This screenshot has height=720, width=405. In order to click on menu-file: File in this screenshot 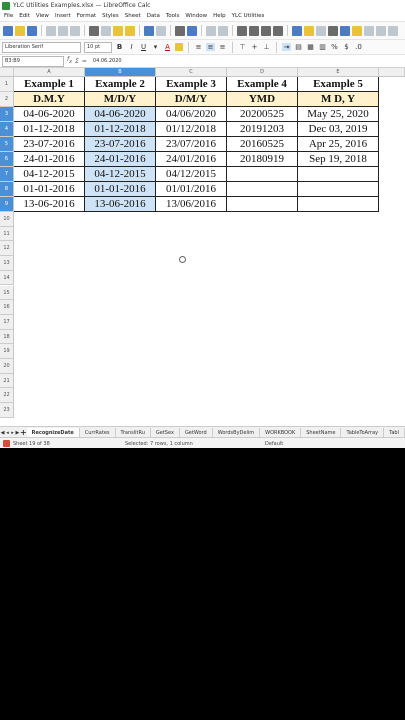, I will do `click(8, 16)`.